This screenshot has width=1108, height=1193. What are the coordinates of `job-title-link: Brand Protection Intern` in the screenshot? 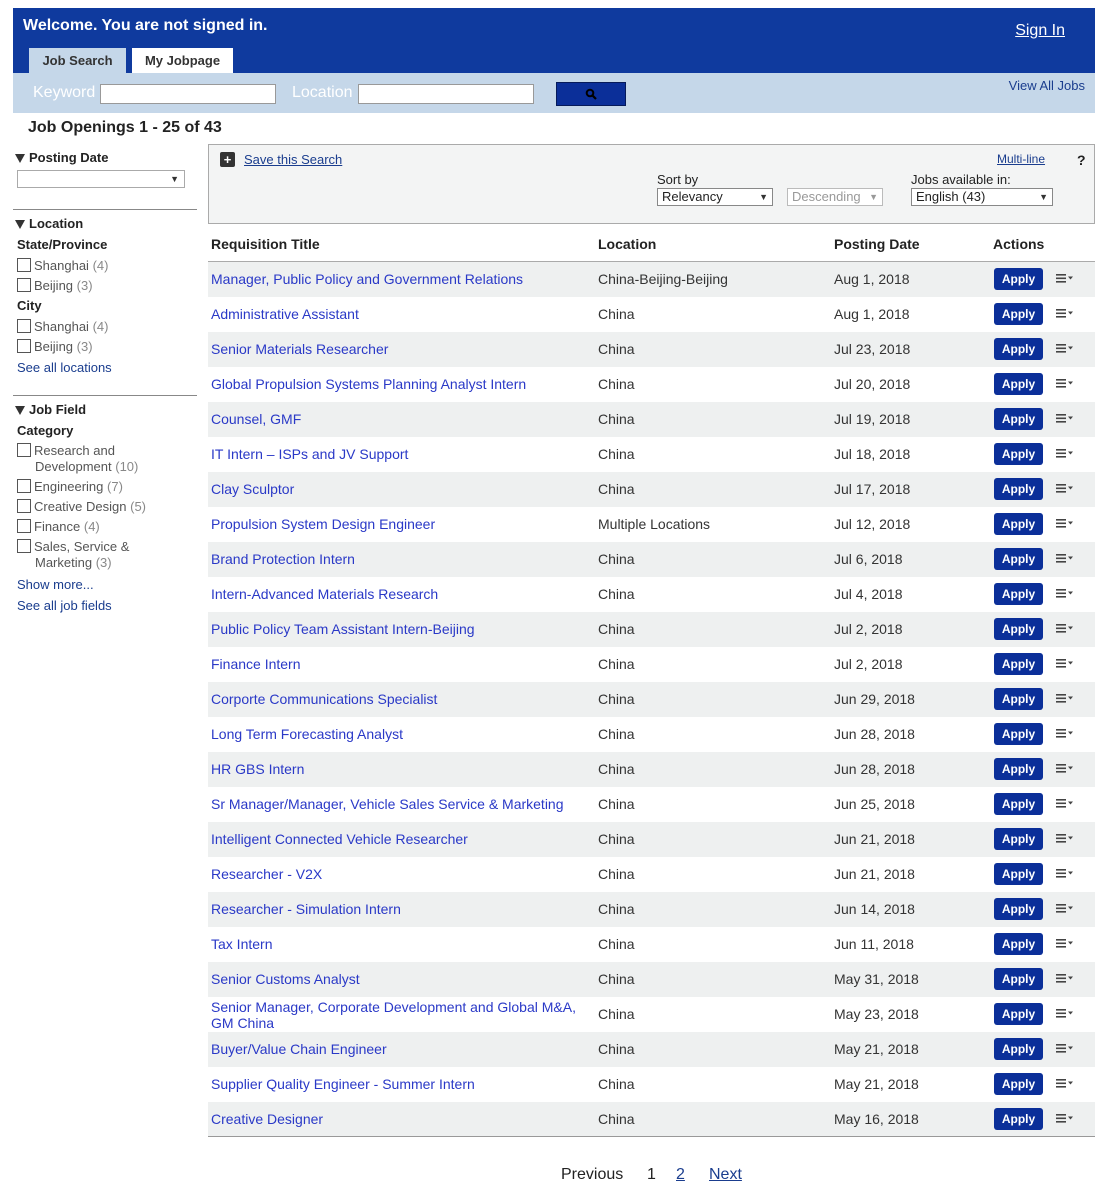 It's located at (401, 559).